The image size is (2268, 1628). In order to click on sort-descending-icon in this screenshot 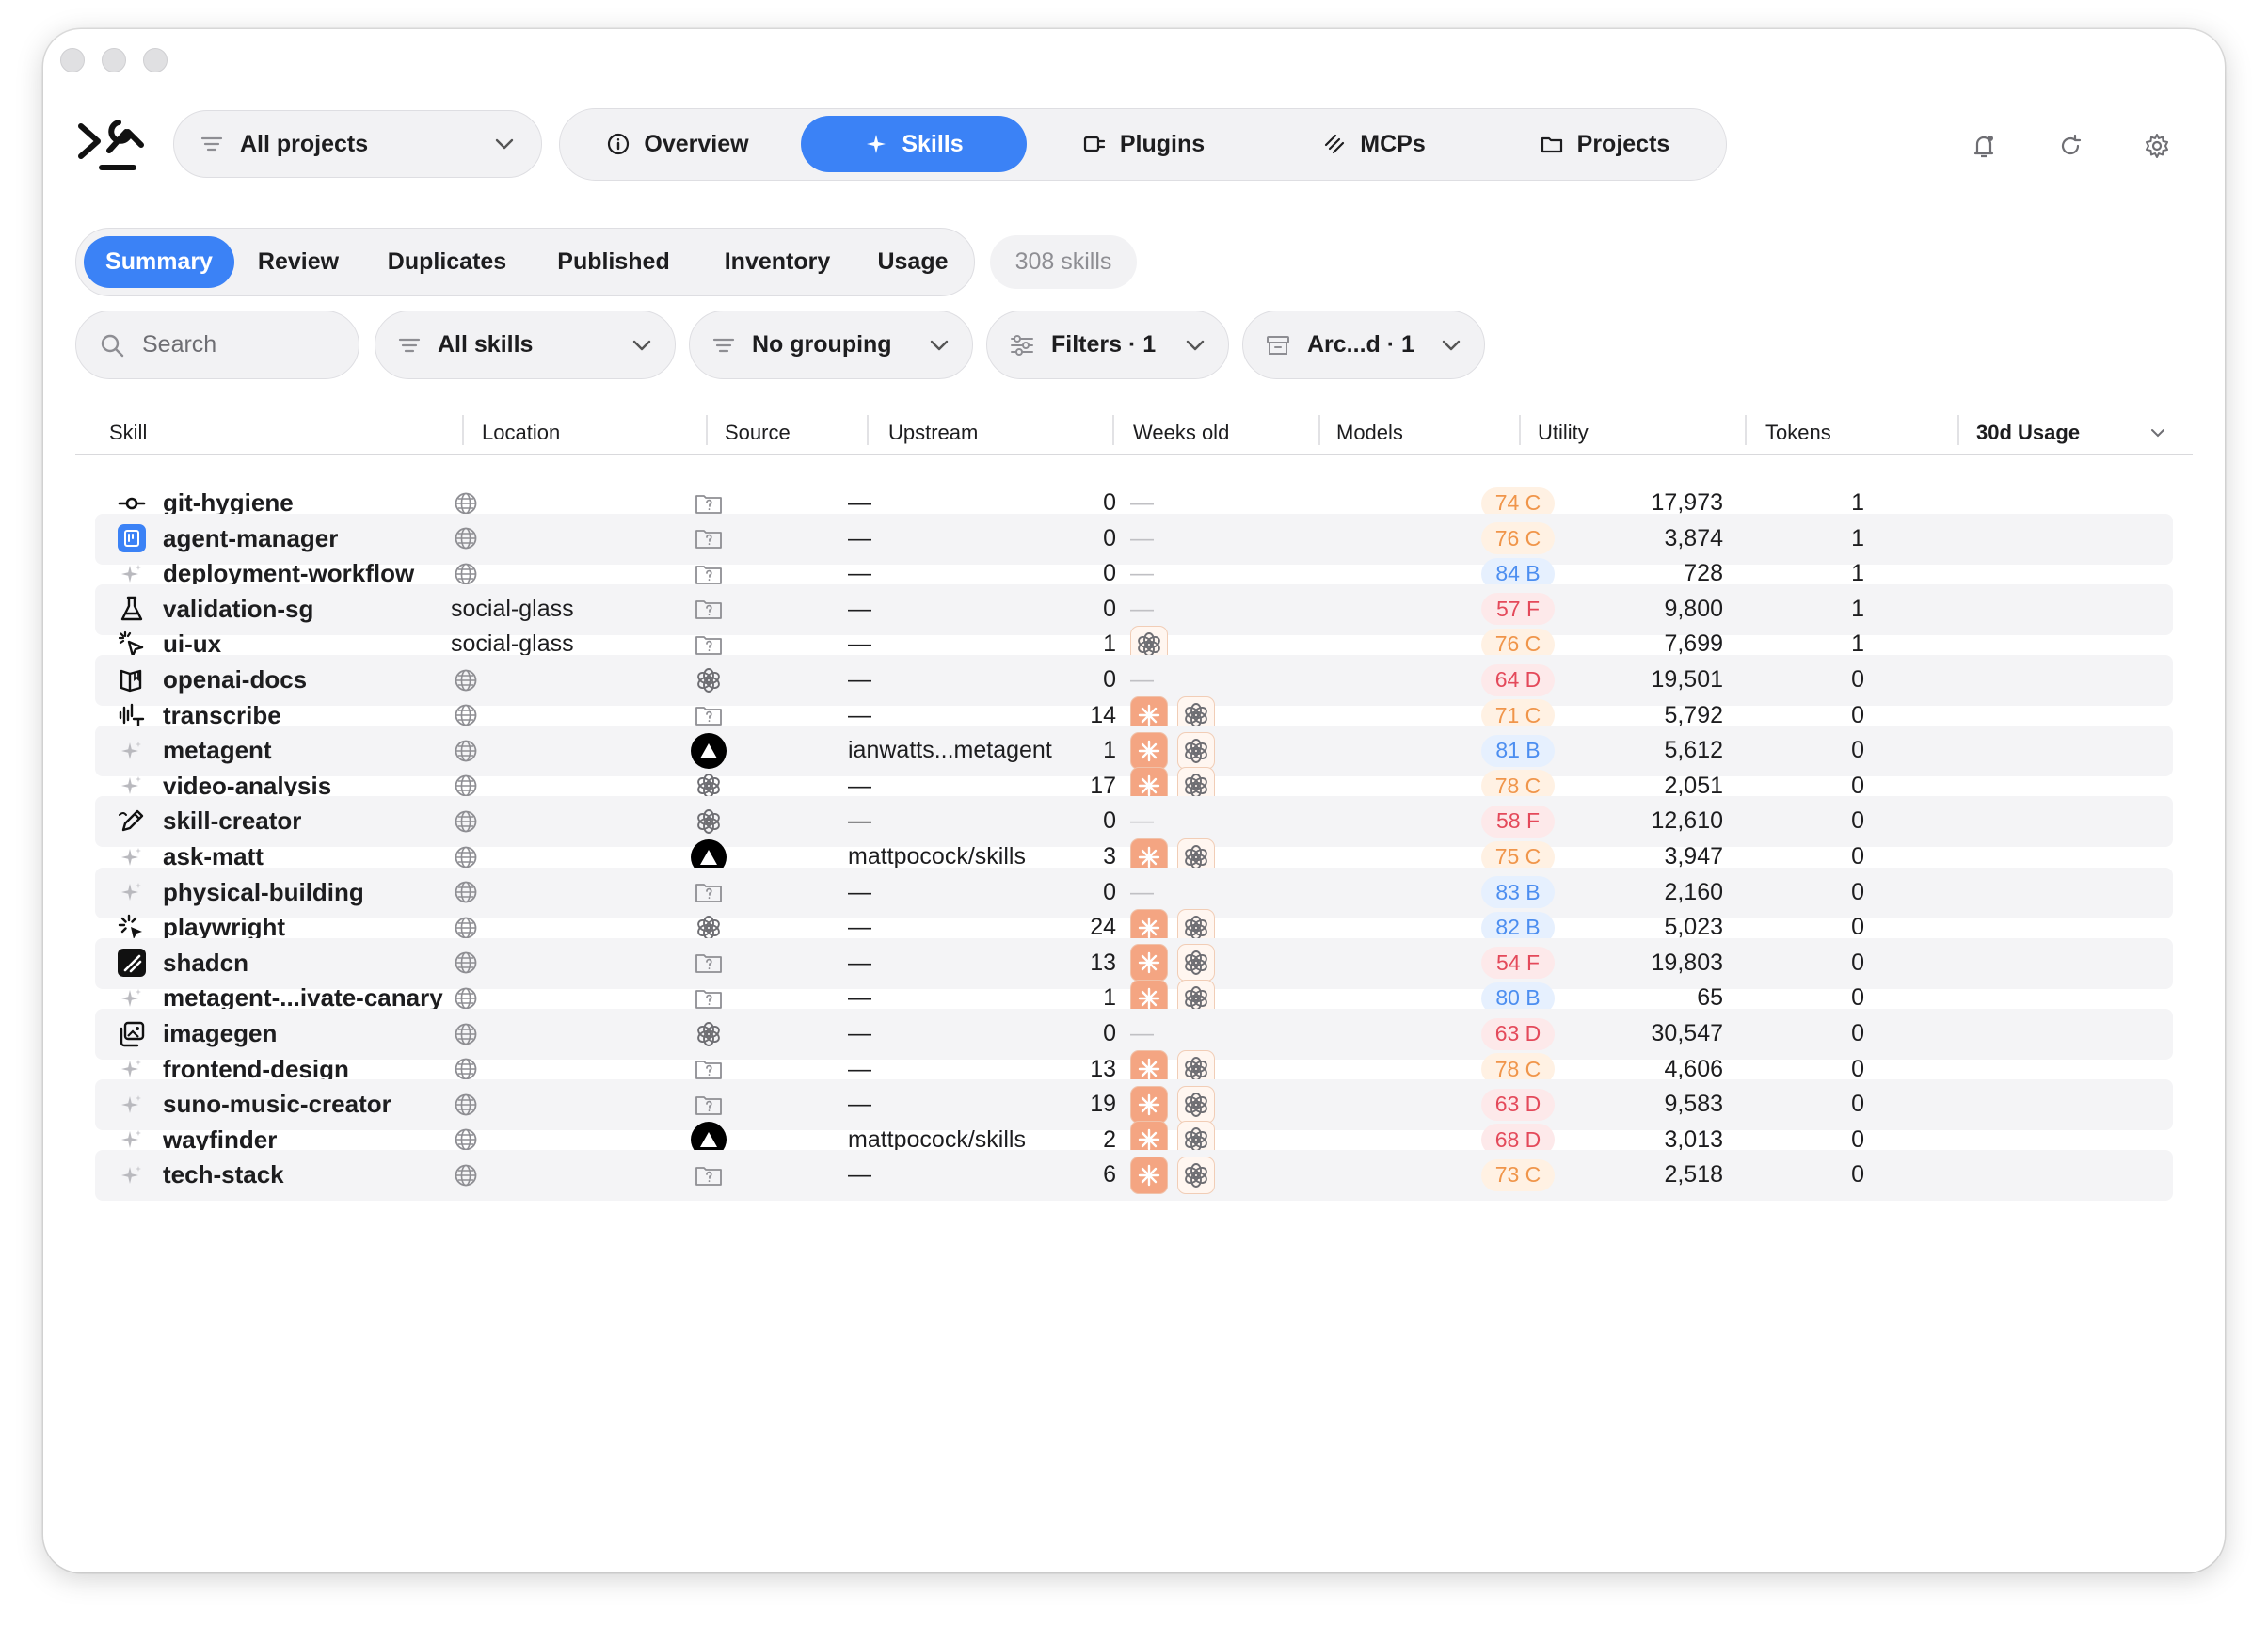, I will do `click(2157, 433)`.